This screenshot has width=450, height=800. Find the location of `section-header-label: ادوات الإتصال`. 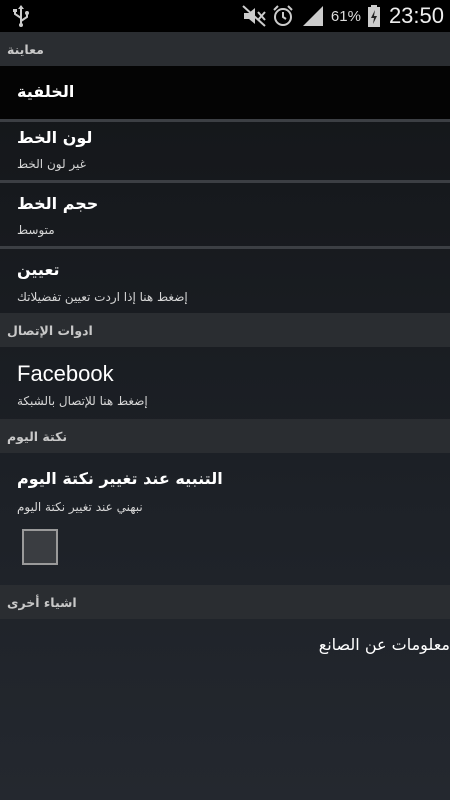

section-header-label: ادوات الإتصال is located at coordinates (50, 330).